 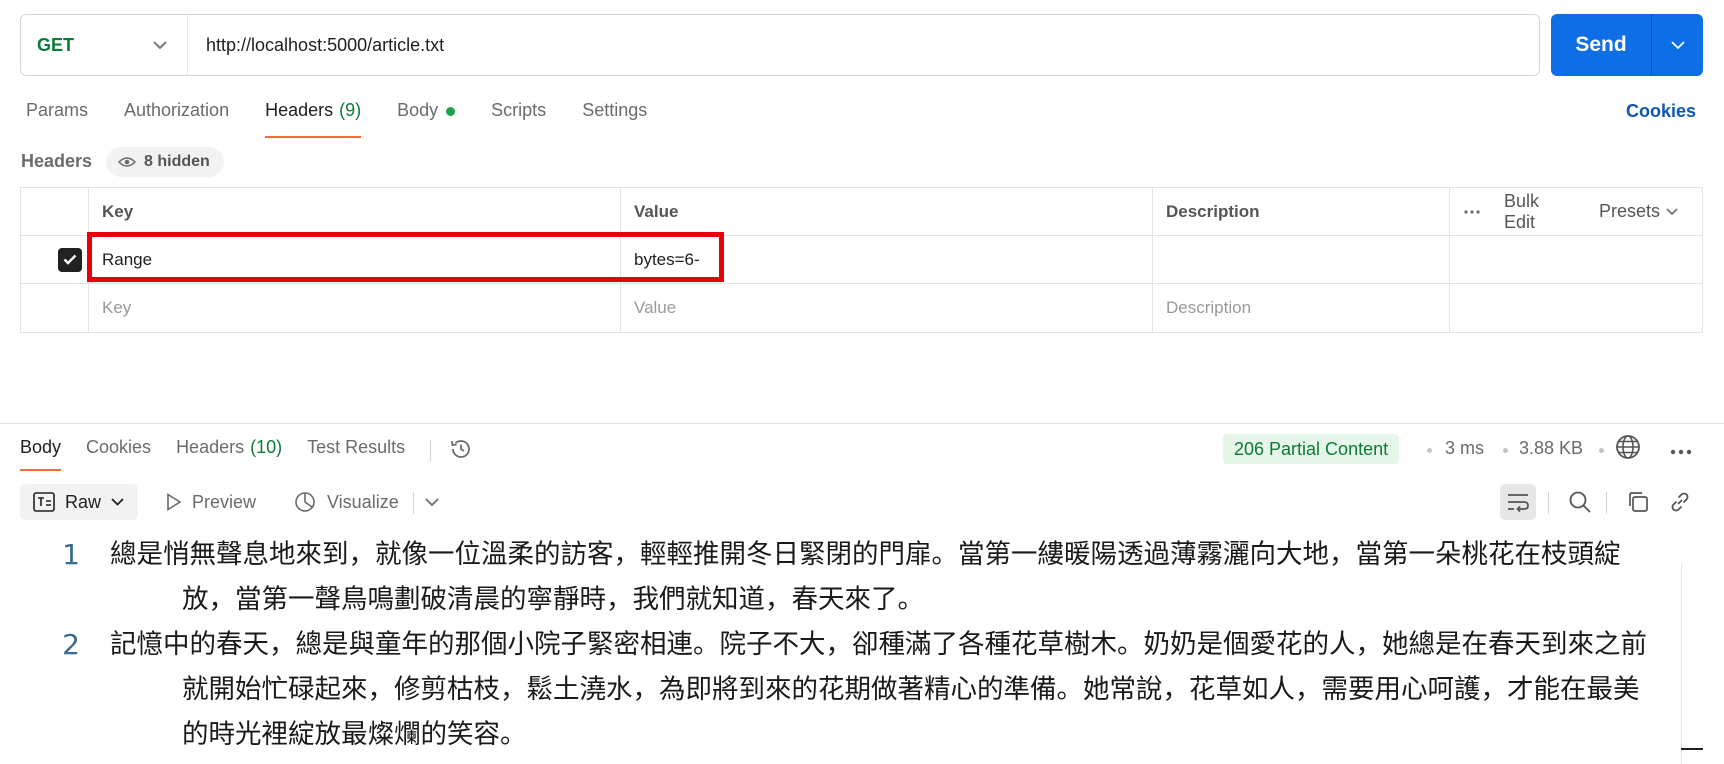 I want to click on hidden-headers-toggle: 8 hidden, so click(x=165, y=162).